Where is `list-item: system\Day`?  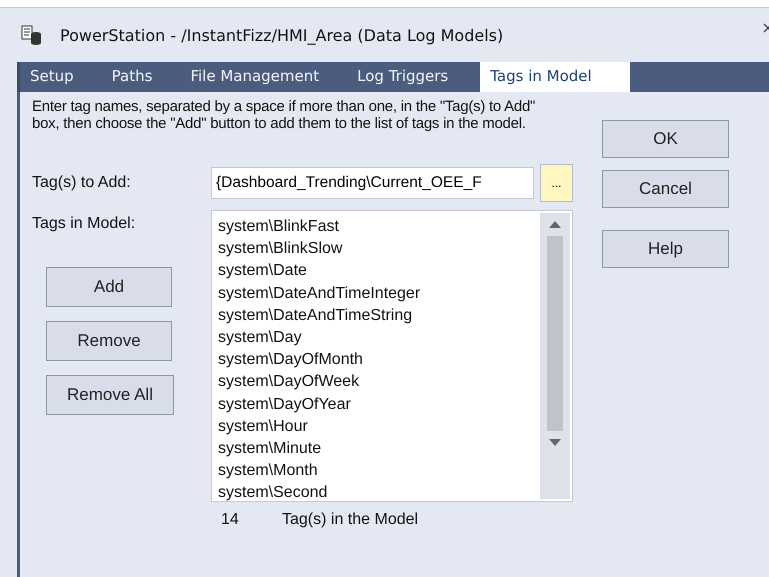 list-item: system\Day is located at coordinates (378, 338).